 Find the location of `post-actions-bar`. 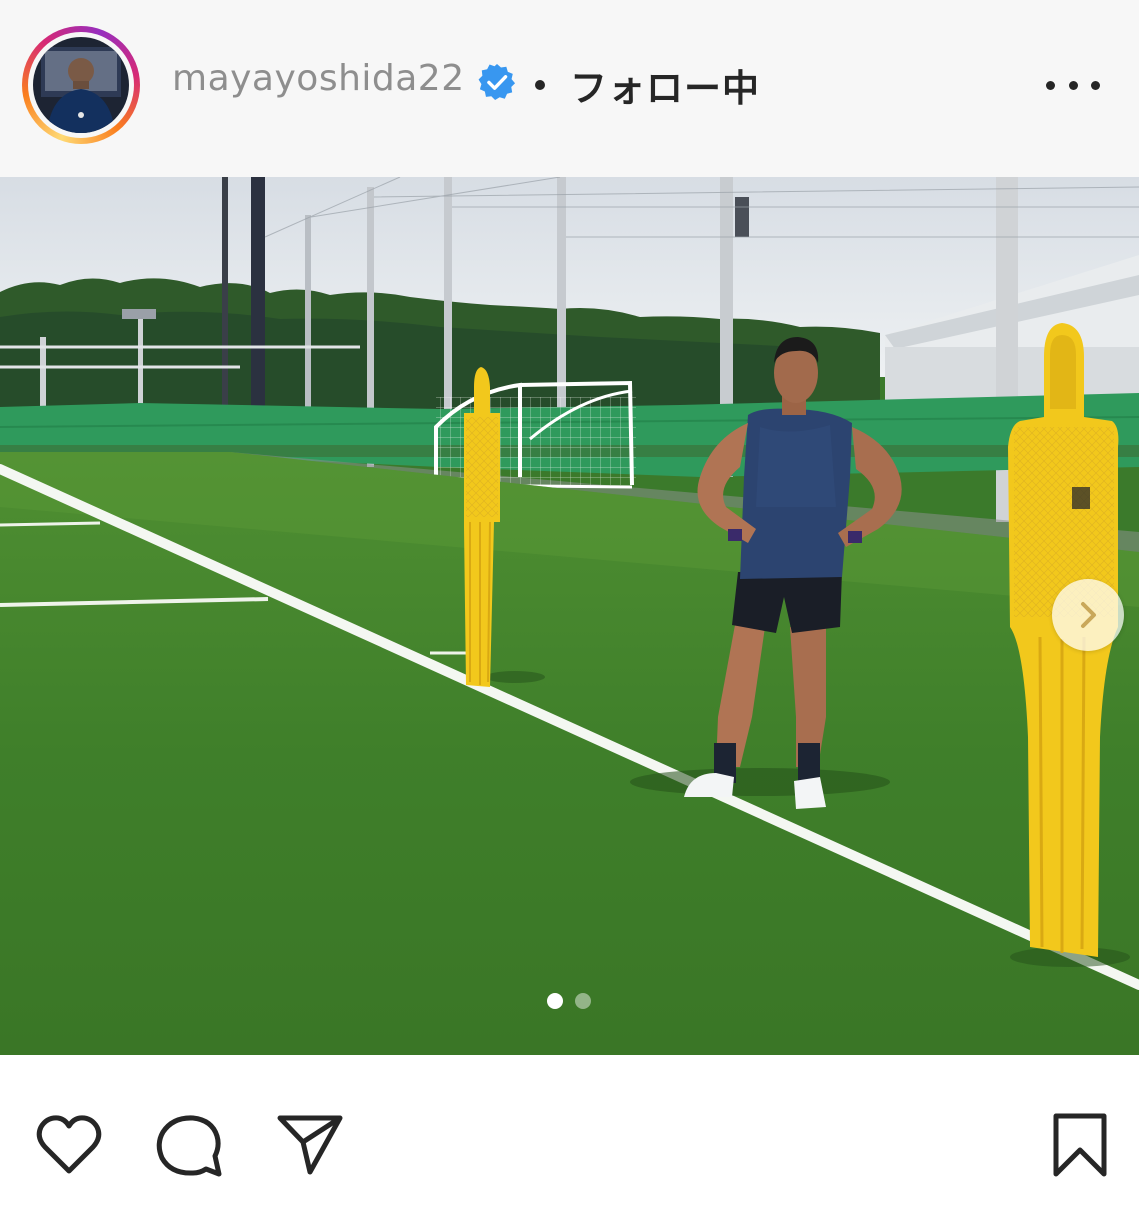

post-actions-bar is located at coordinates (569, 1138).